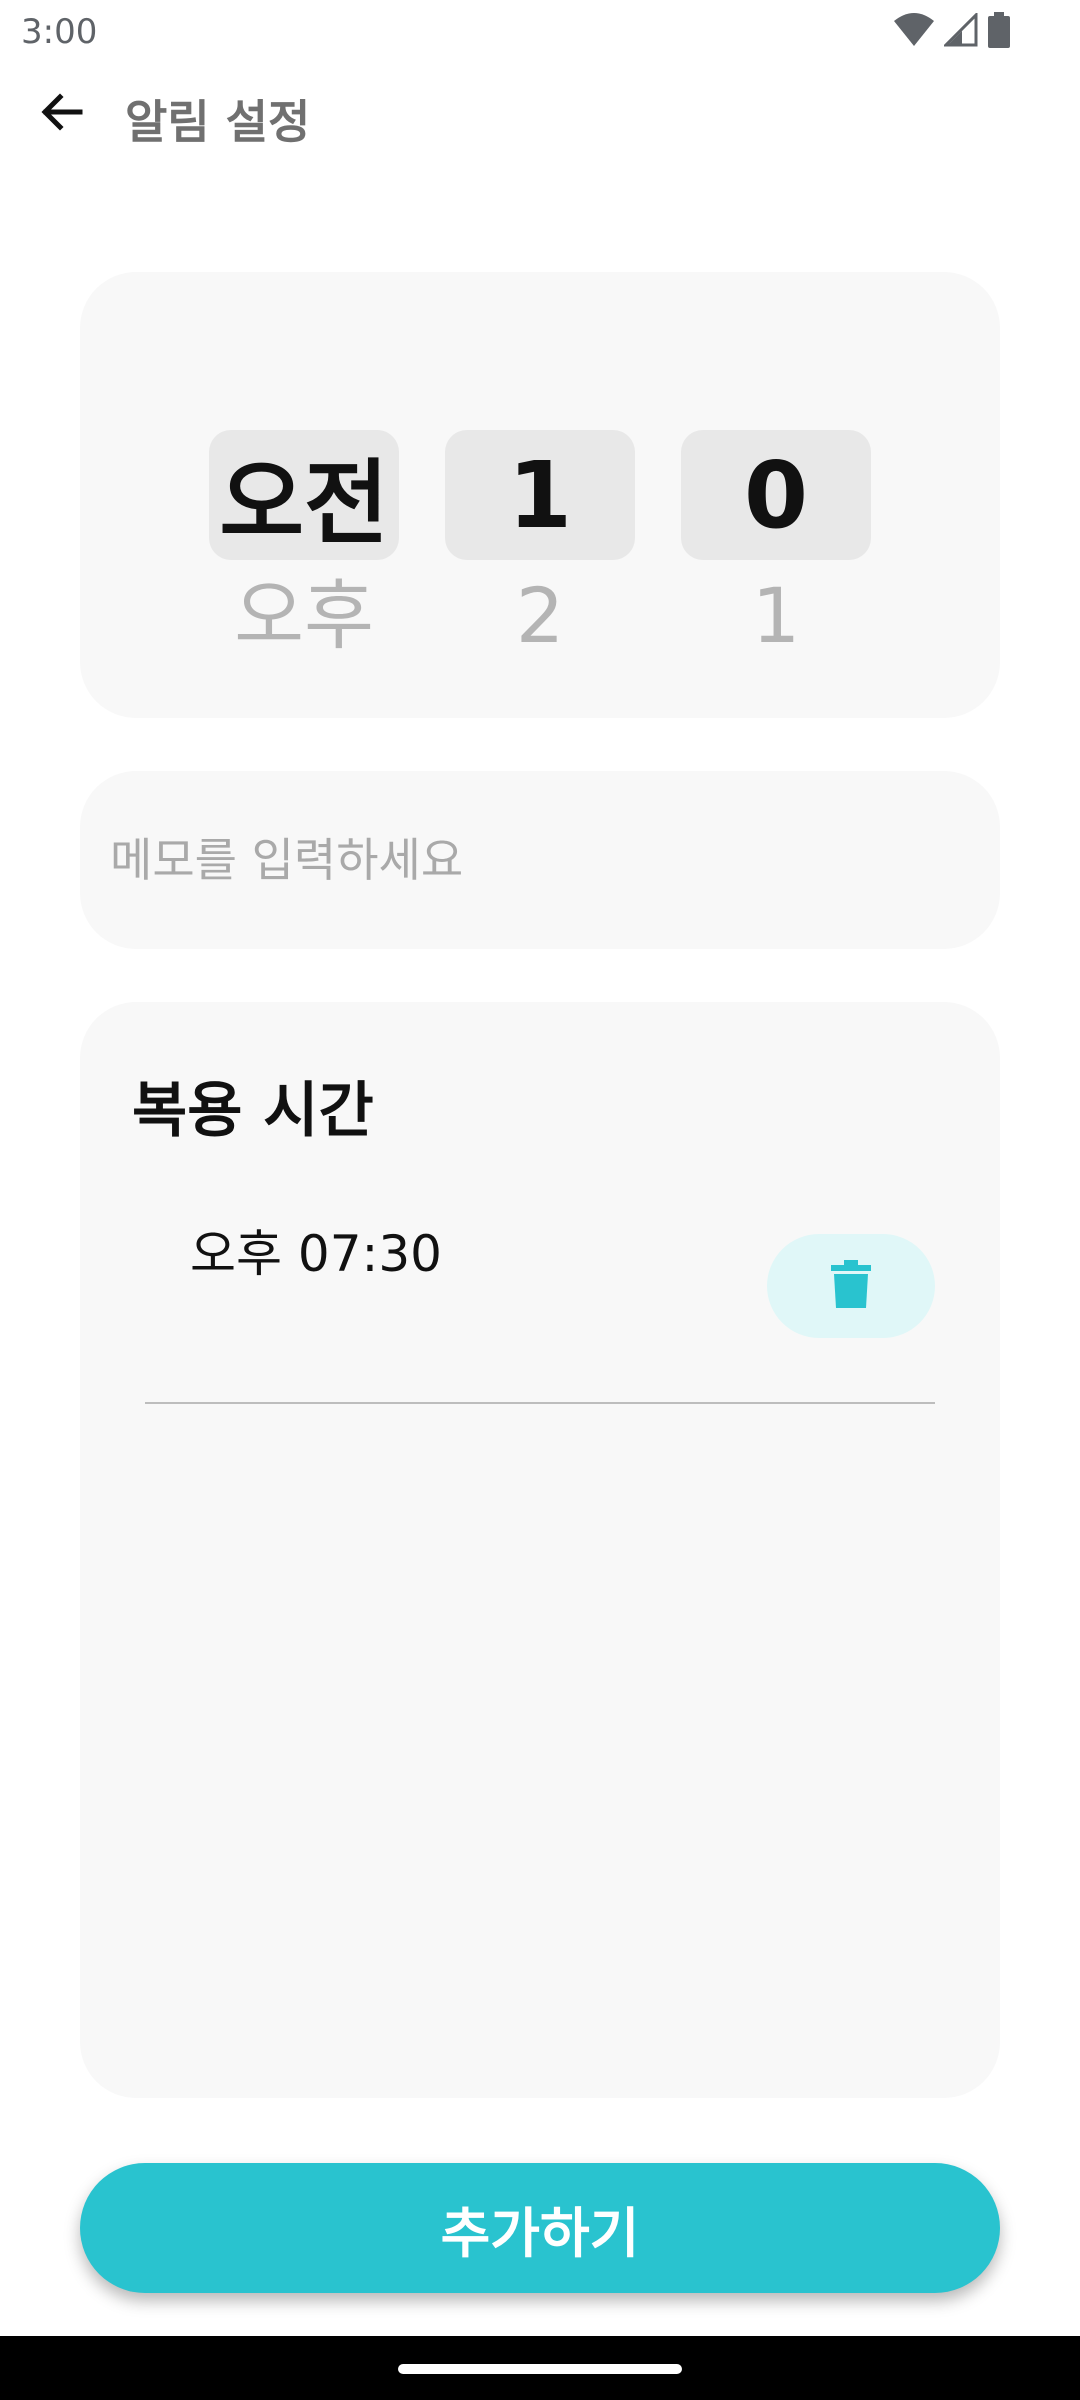  I want to click on status-bar: 3:00, so click(540, 32).